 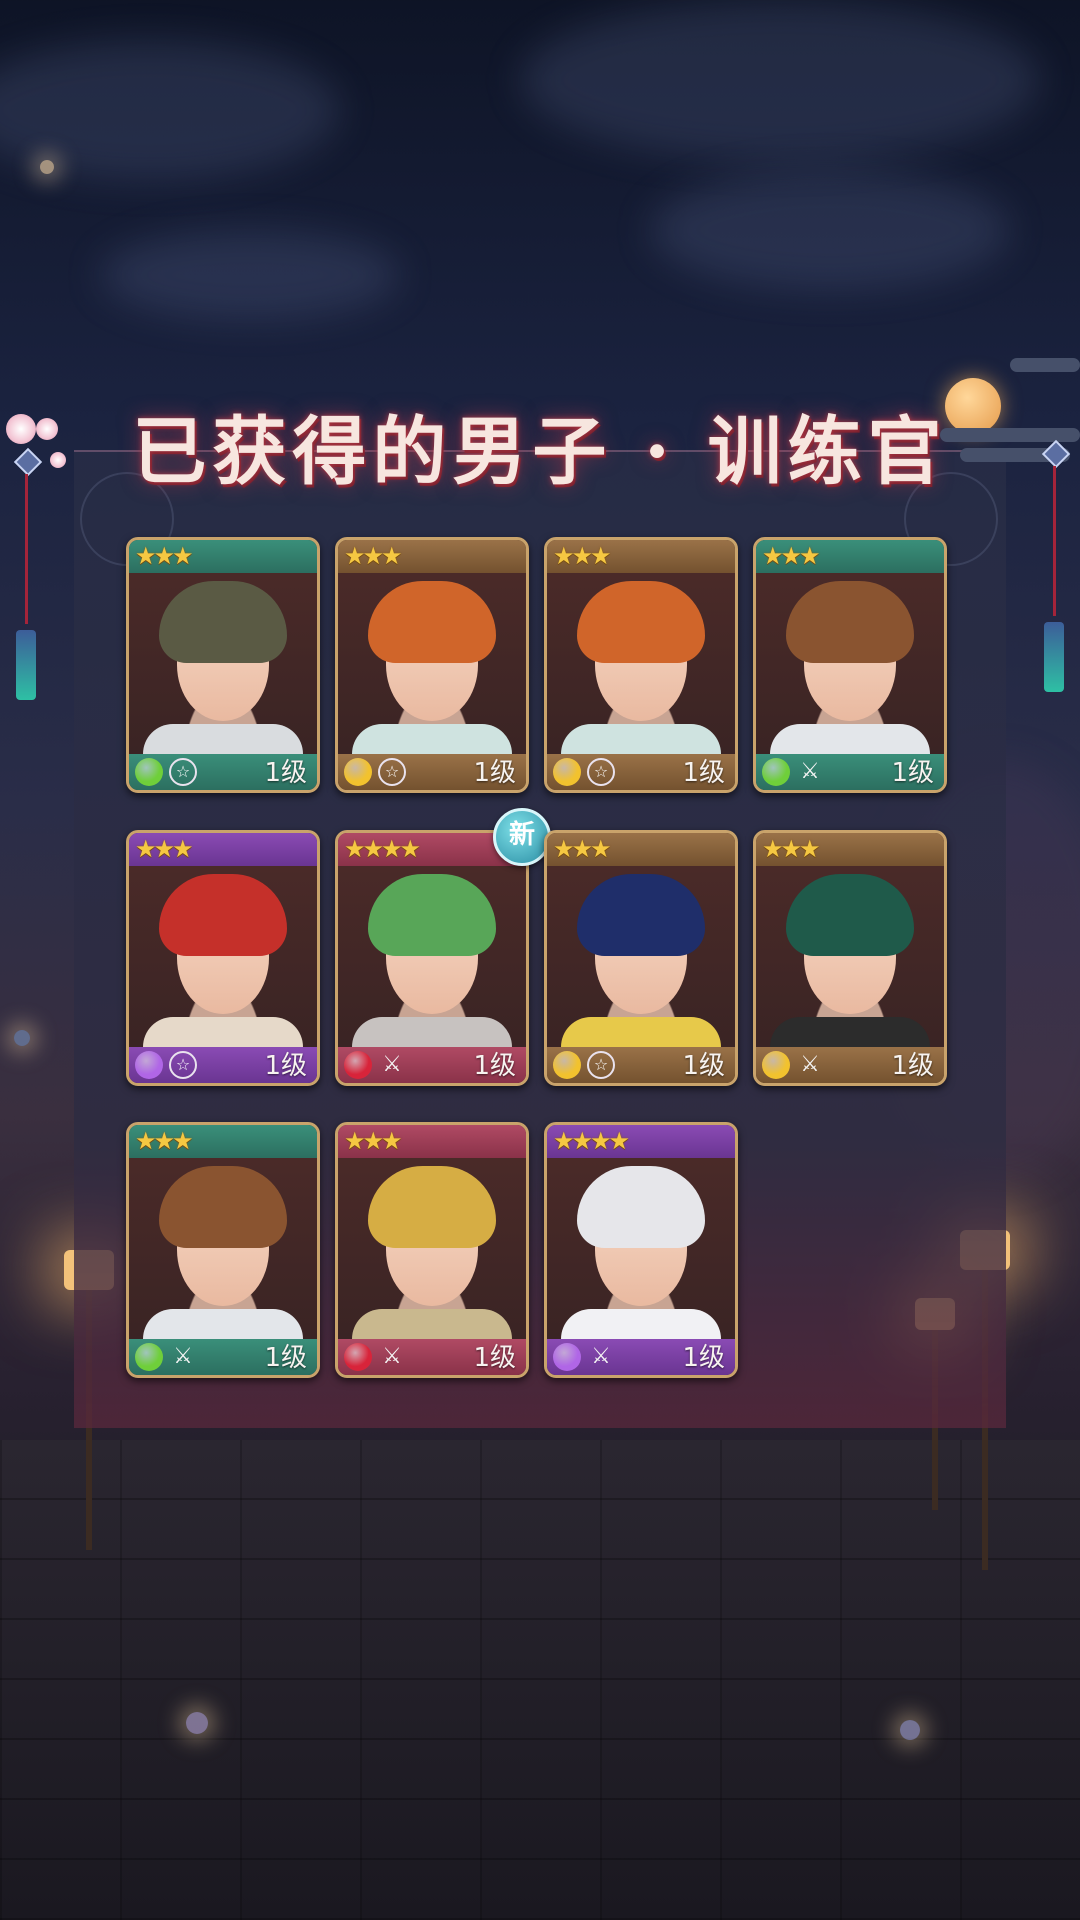 I want to click on page-title: 已获得的男子 · 训练官, so click(x=540, y=451).